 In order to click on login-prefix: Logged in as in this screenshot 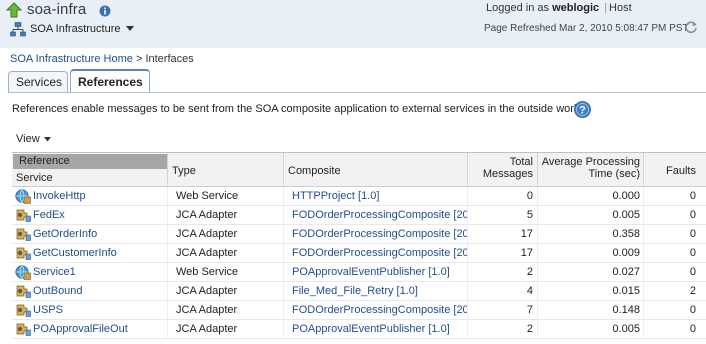, I will do `click(517, 8)`.